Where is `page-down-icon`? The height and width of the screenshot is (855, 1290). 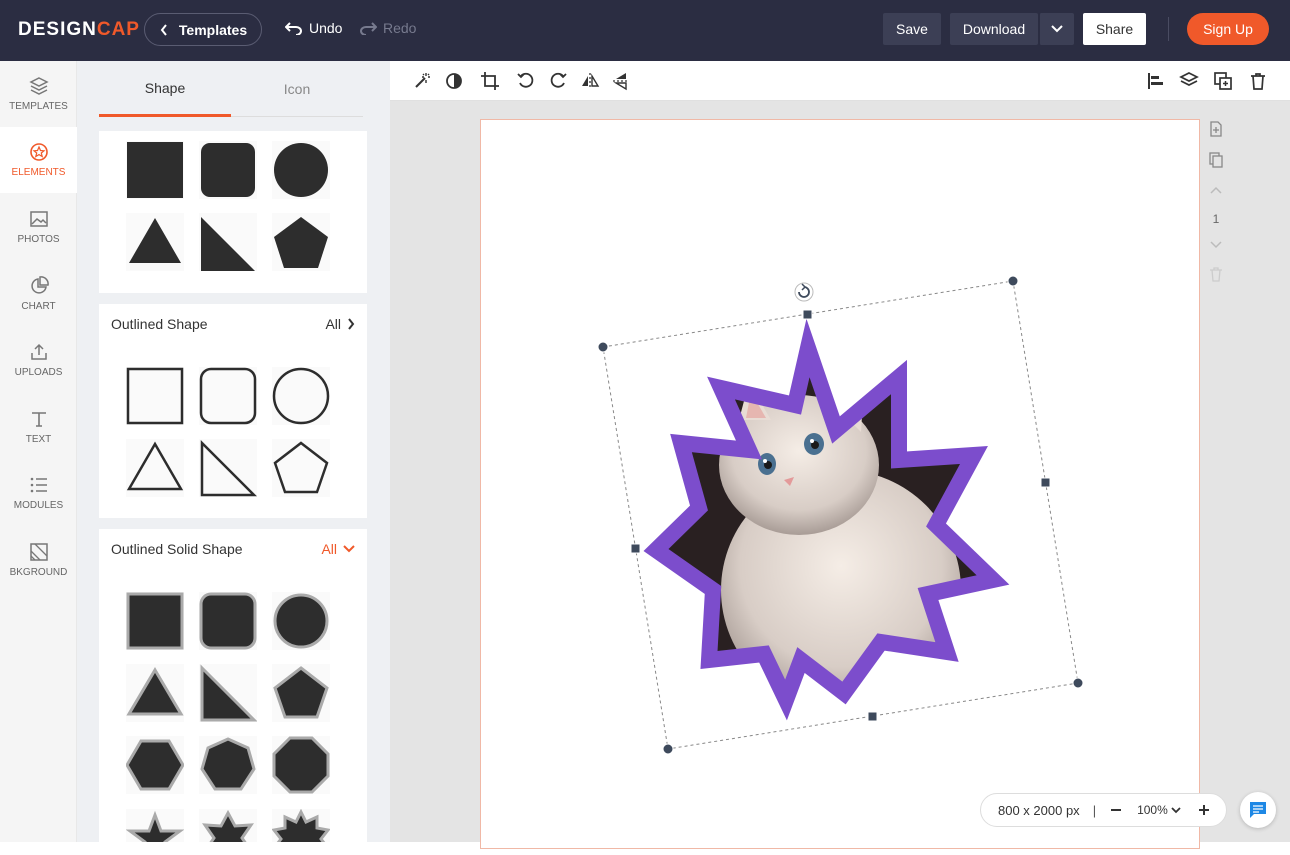
page-down-icon is located at coordinates (1216, 244).